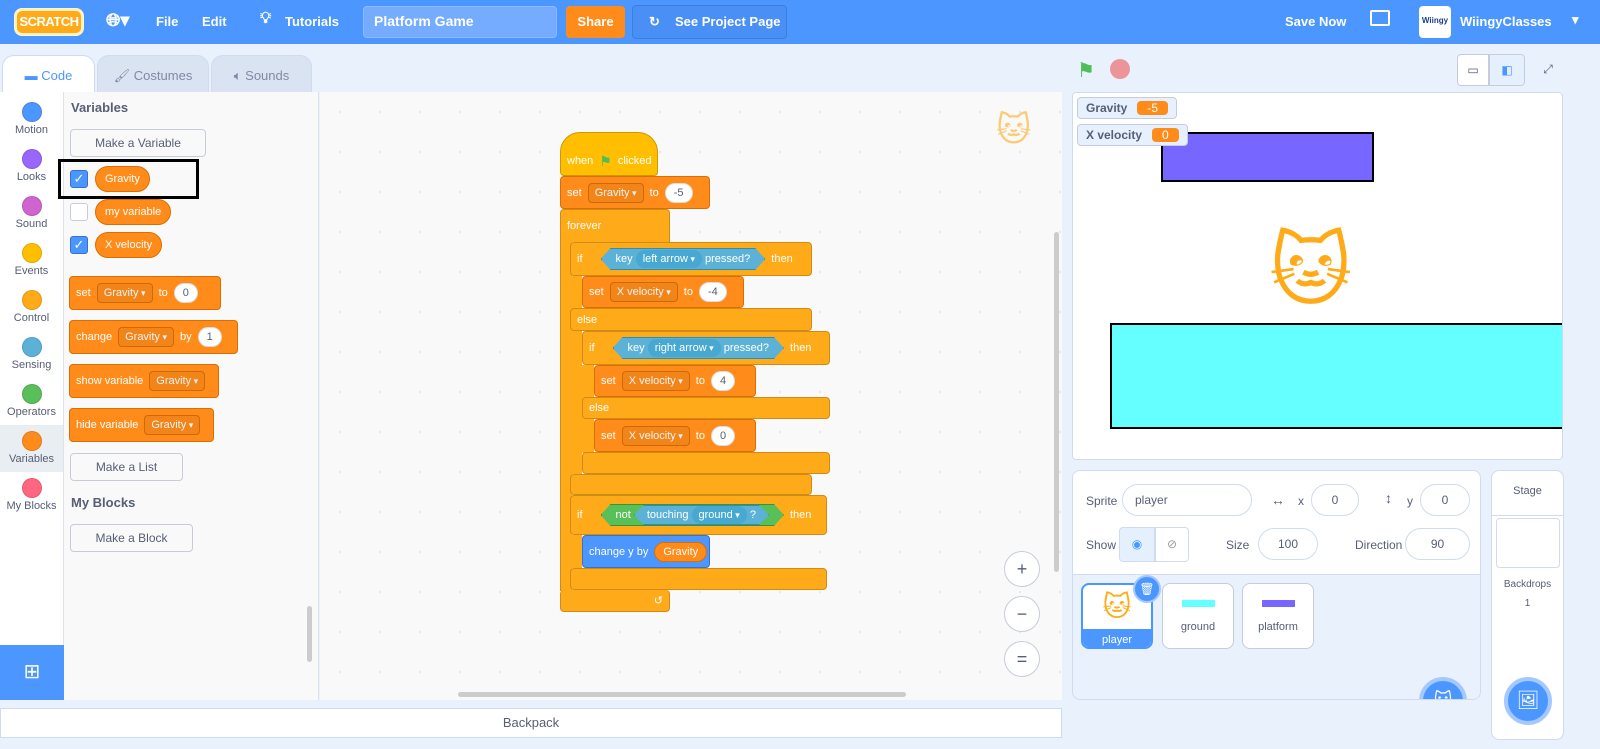 This screenshot has height=749, width=1600. Describe the element at coordinates (682, 694) in the screenshot. I see `horizontal-scrollbar` at that location.